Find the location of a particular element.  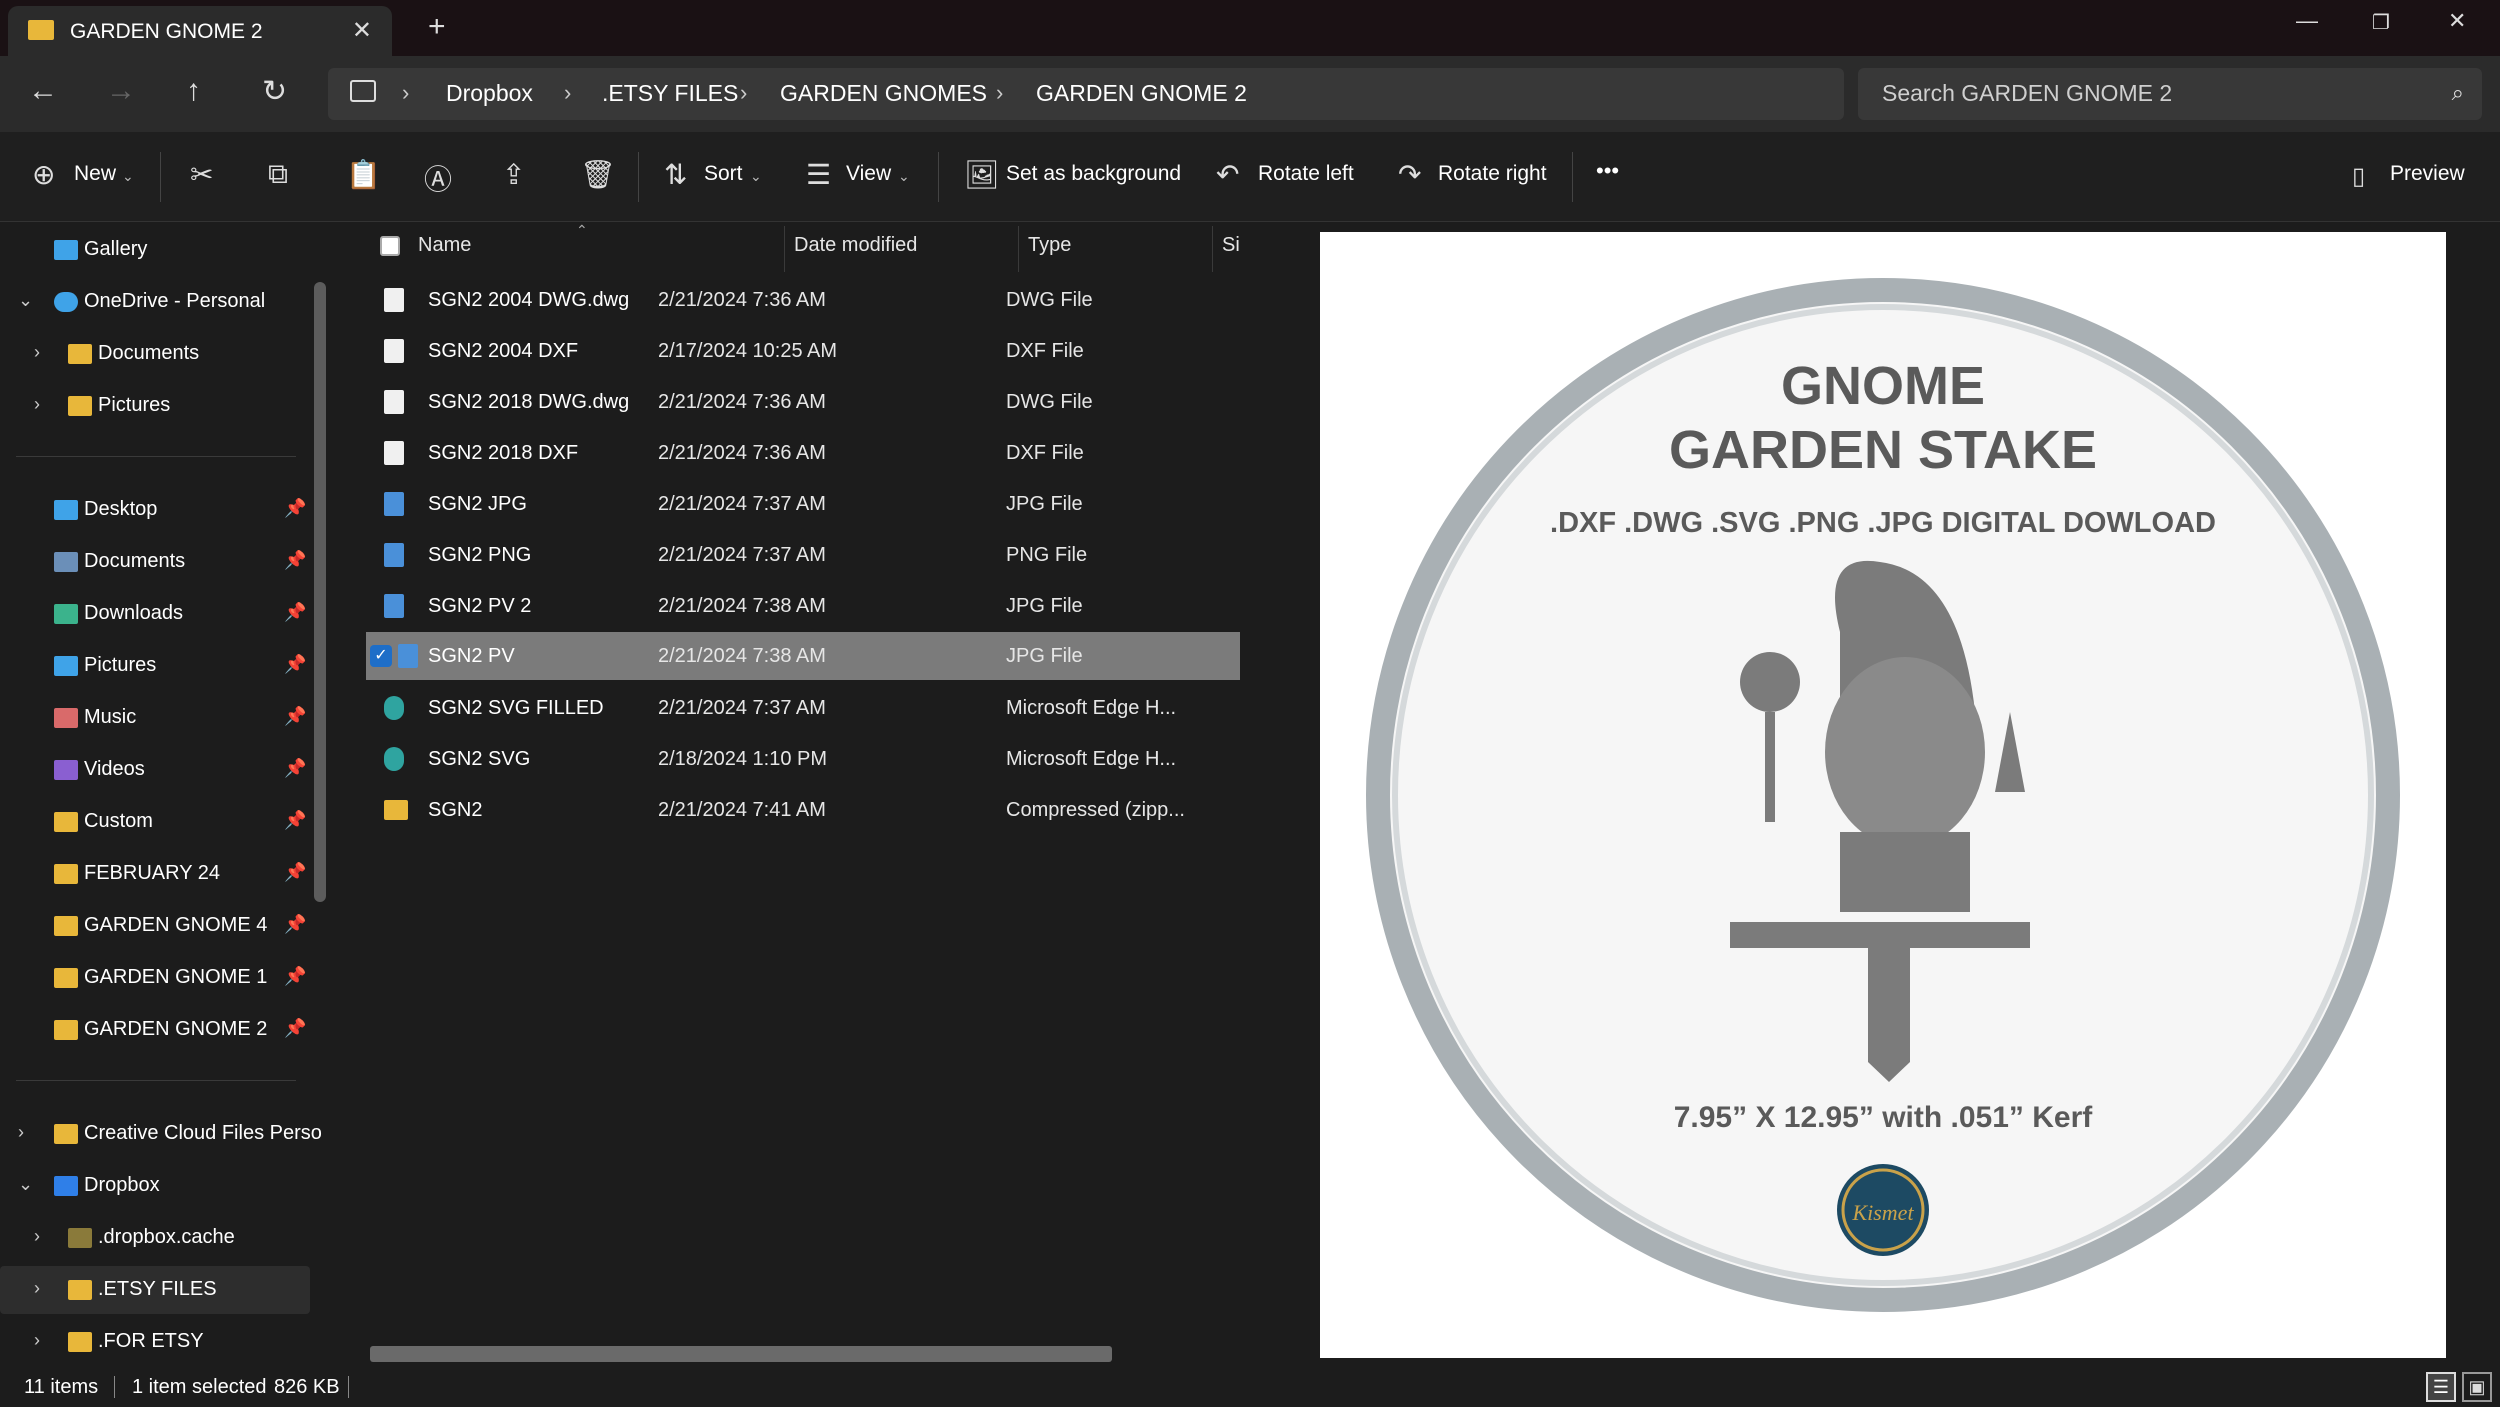

breadcrumb-etsy-files: .ETSY FILES is located at coordinates (670, 93).